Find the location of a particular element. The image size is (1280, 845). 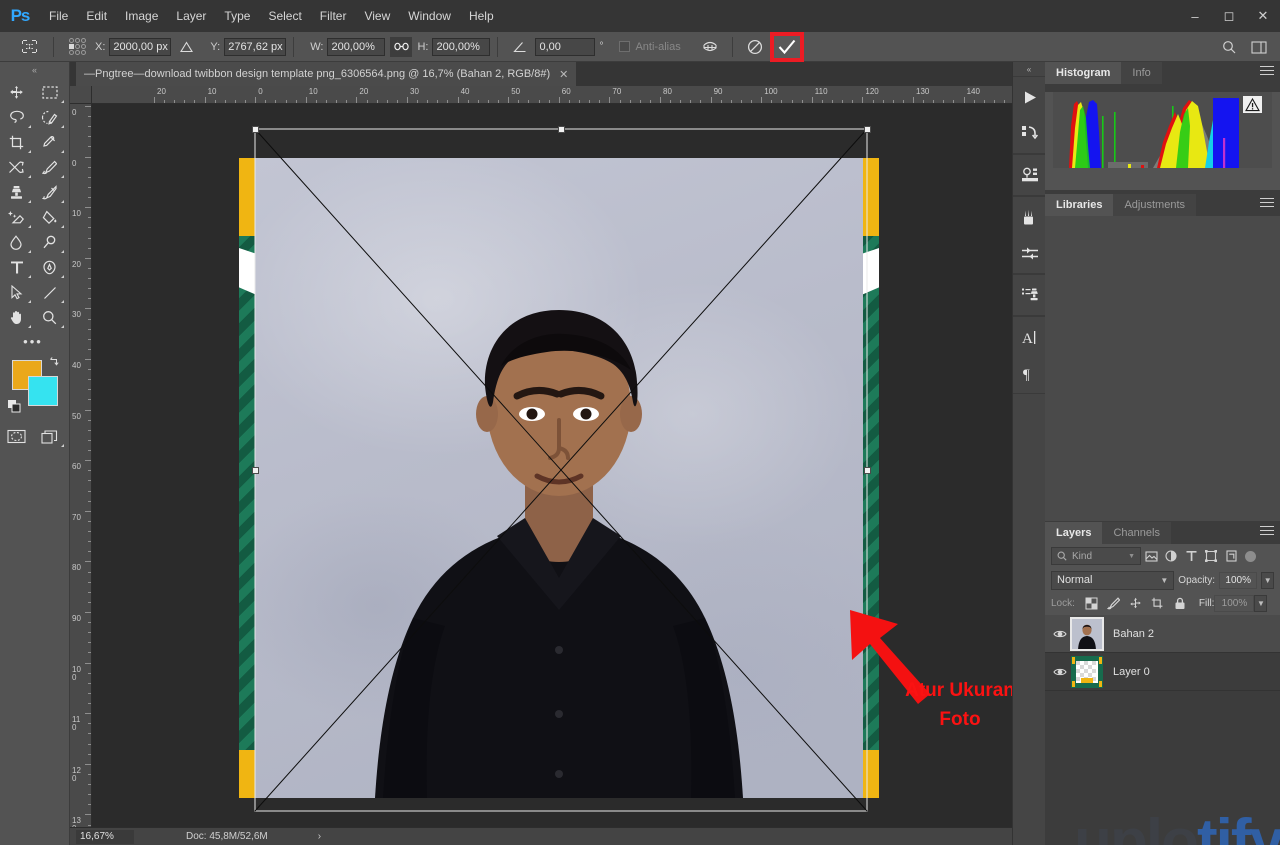

zoom-level-field: 16,67% is located at coordinates (105, 836).